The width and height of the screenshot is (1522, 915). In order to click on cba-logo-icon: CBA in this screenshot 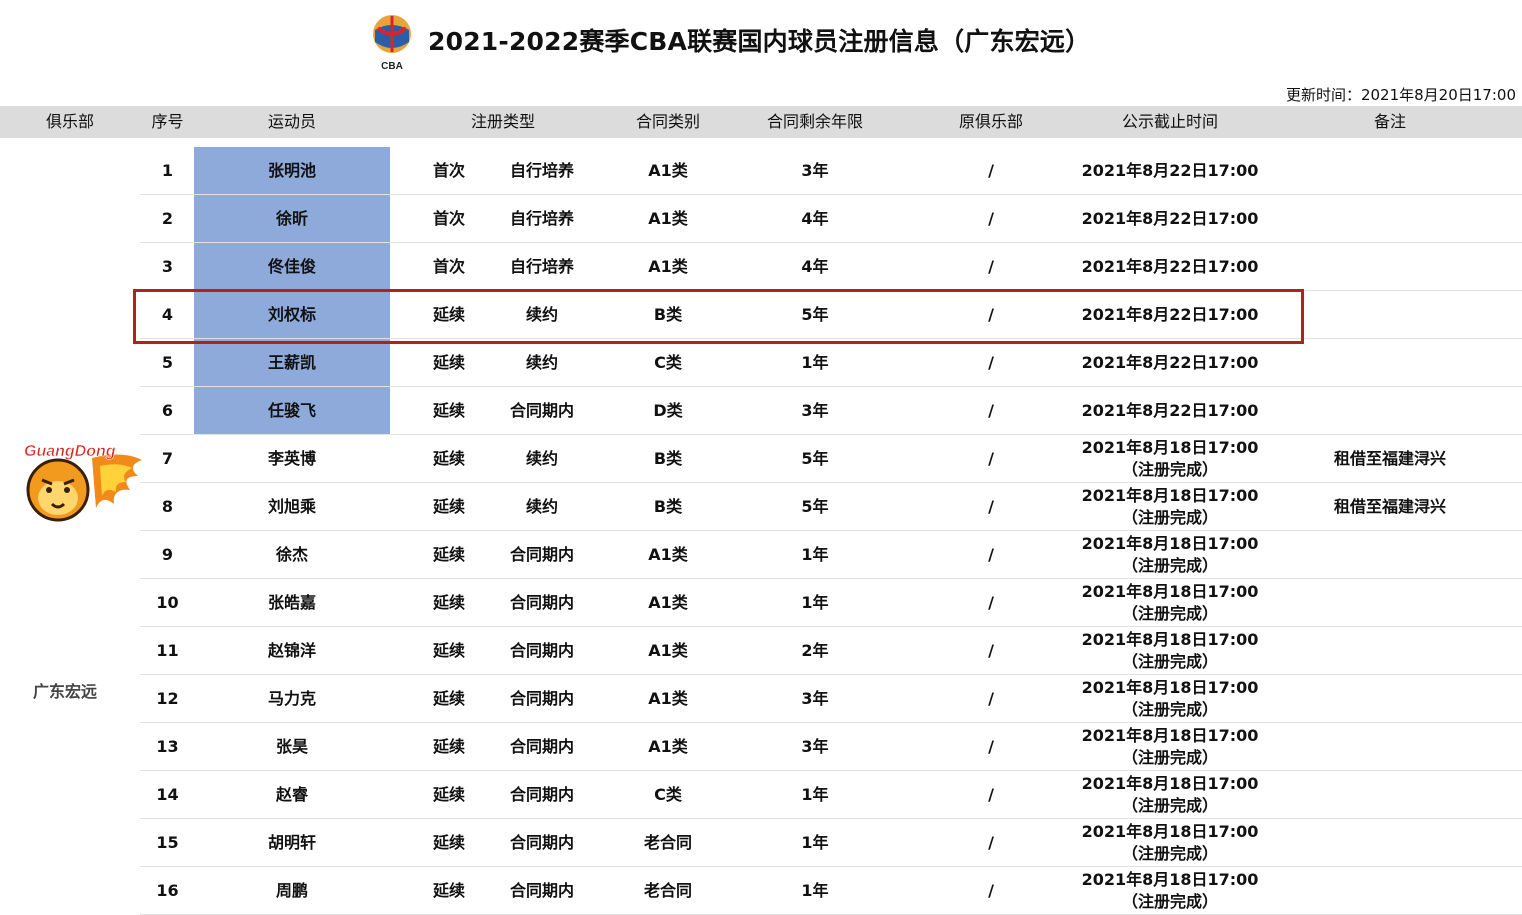, I will do `click(392, 43)`.